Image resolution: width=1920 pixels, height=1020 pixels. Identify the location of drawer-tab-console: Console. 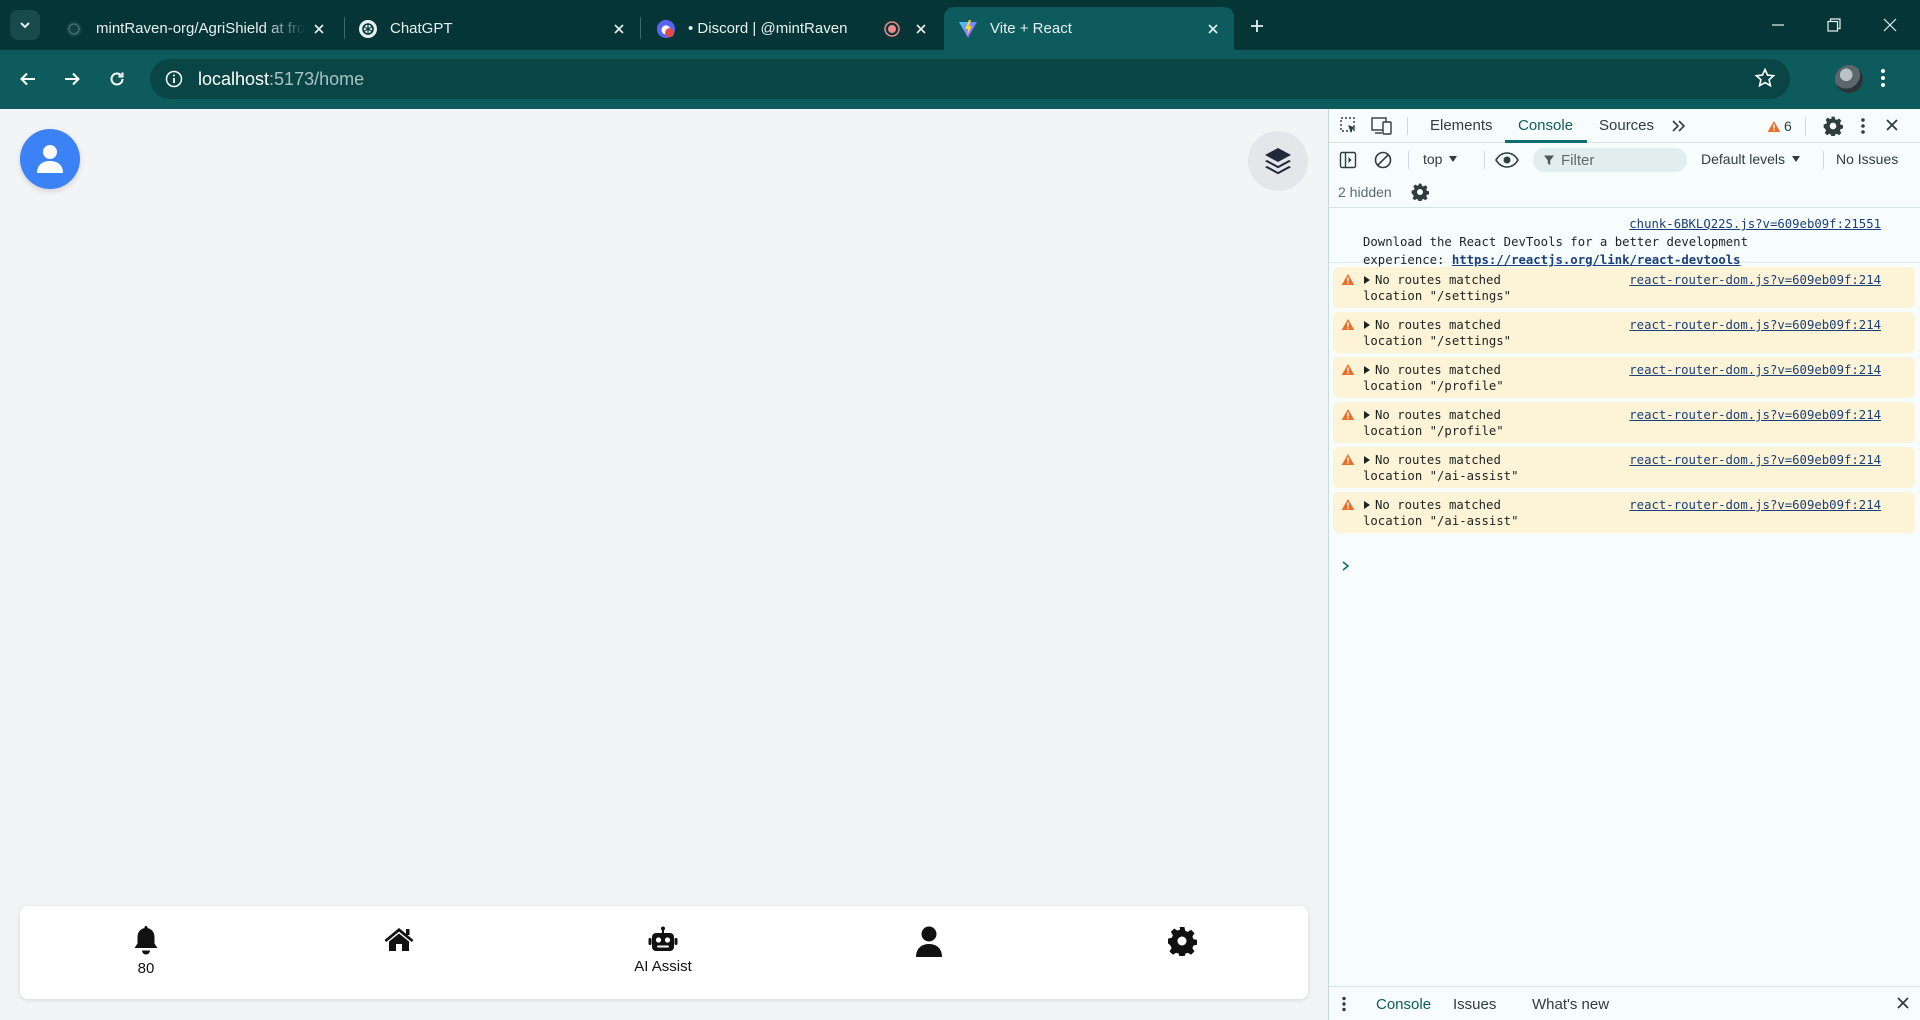
(1403, 1004).